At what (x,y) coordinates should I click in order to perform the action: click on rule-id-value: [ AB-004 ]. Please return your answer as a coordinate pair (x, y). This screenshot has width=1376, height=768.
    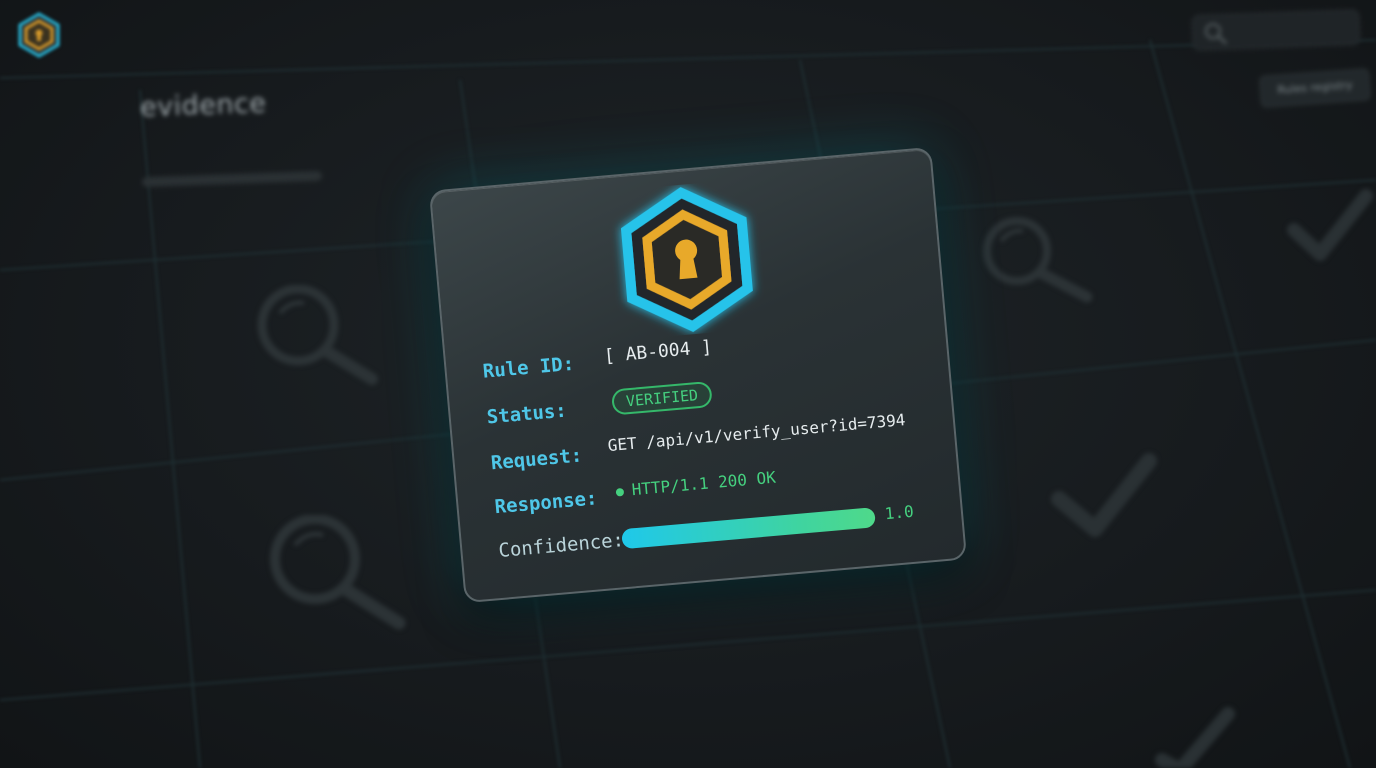
    Looking at the image, I should click on (658, 352).